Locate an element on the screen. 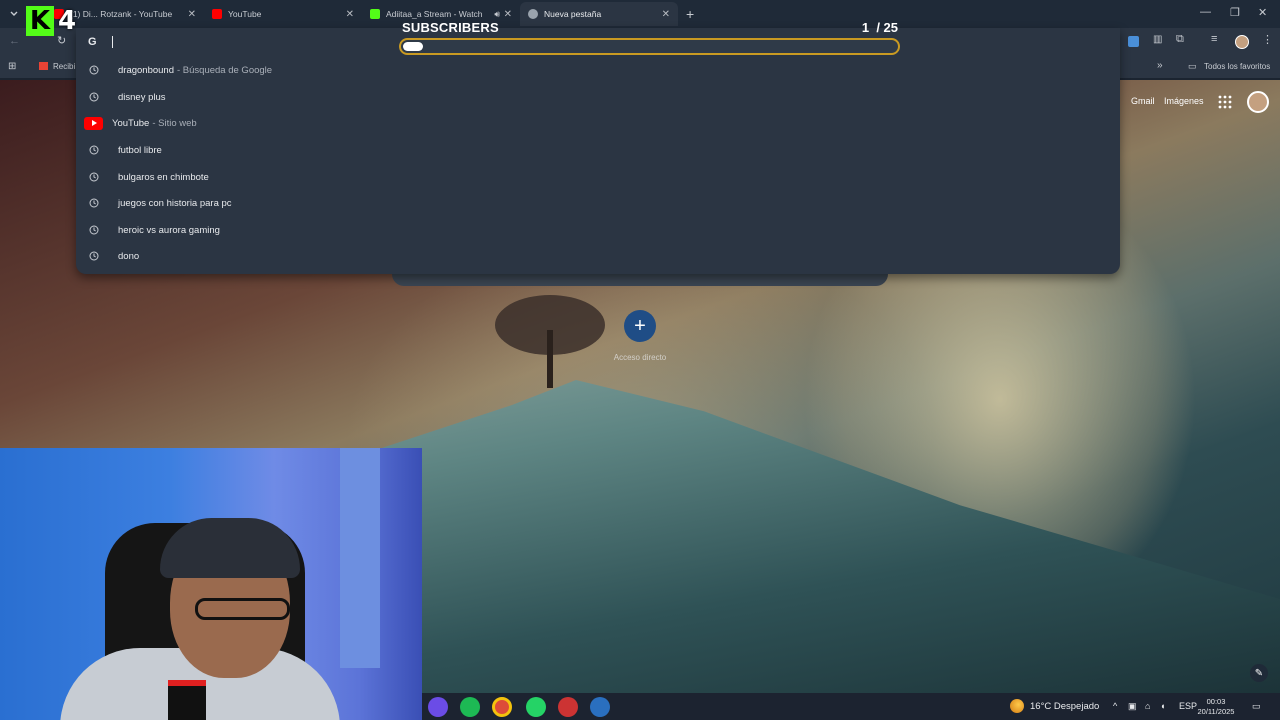  speaker-icon: 🔊︎ is located at coordinates (497, 14).